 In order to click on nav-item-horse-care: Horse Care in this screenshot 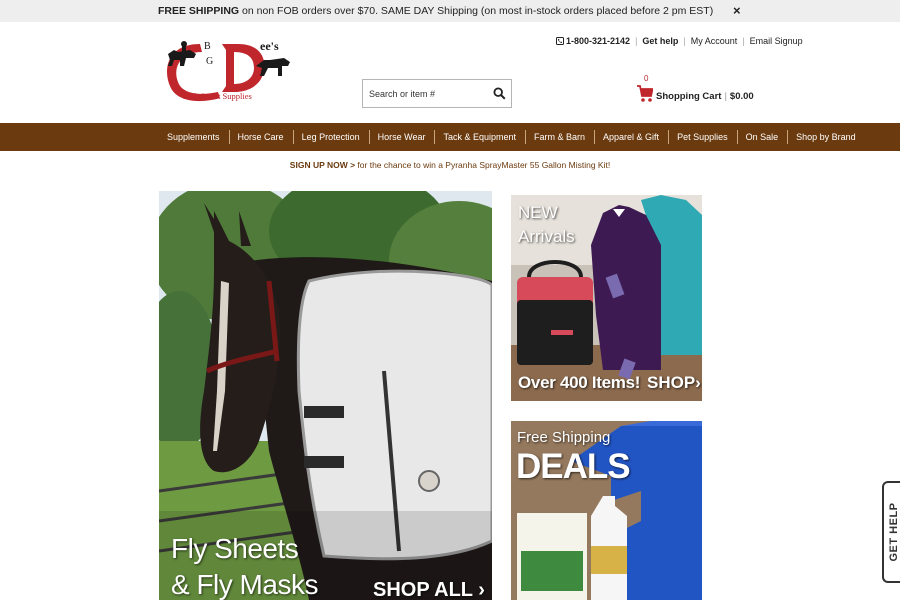, I will do `click(260, 137)`.